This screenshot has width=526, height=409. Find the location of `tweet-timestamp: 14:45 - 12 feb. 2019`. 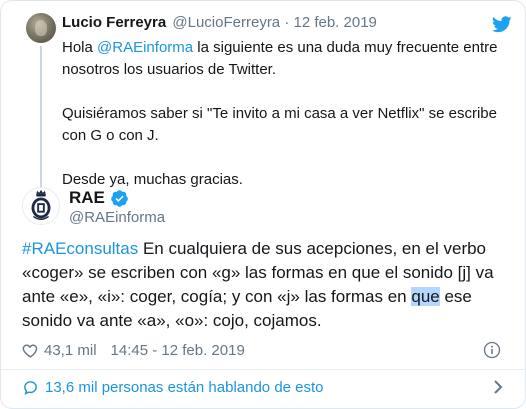

tweet-timestamp: 14:45 - 12 feb. 2019 is located at coordinates (178, 350).